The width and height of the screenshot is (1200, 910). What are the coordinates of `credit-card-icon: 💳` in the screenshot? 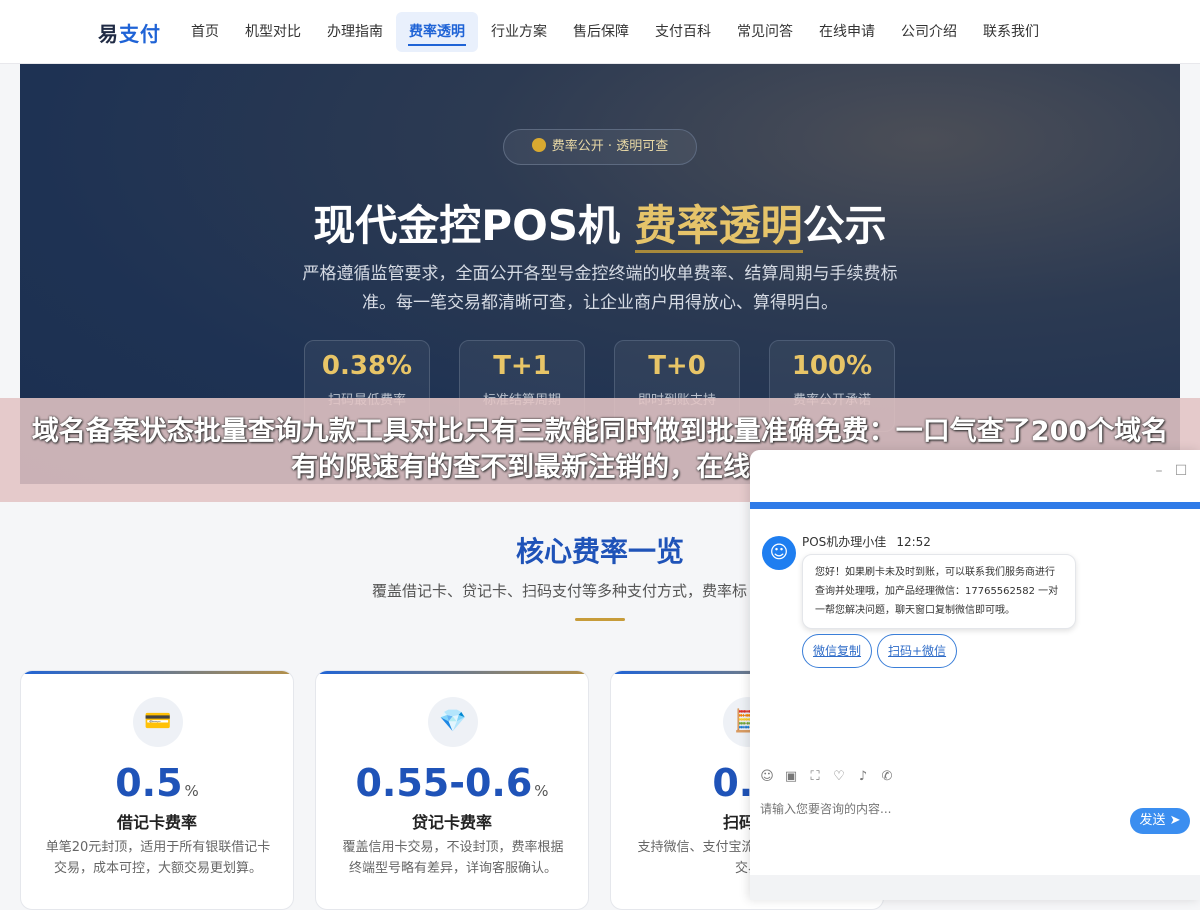 It's located at (158, 722).